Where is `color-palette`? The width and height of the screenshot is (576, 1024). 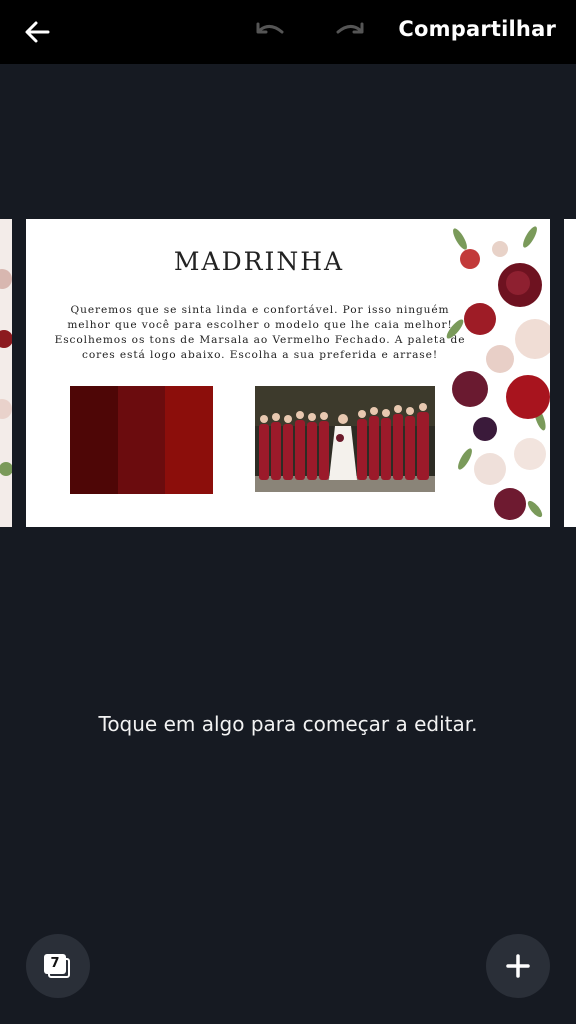
color-palette is located at coordinates (142, 440).